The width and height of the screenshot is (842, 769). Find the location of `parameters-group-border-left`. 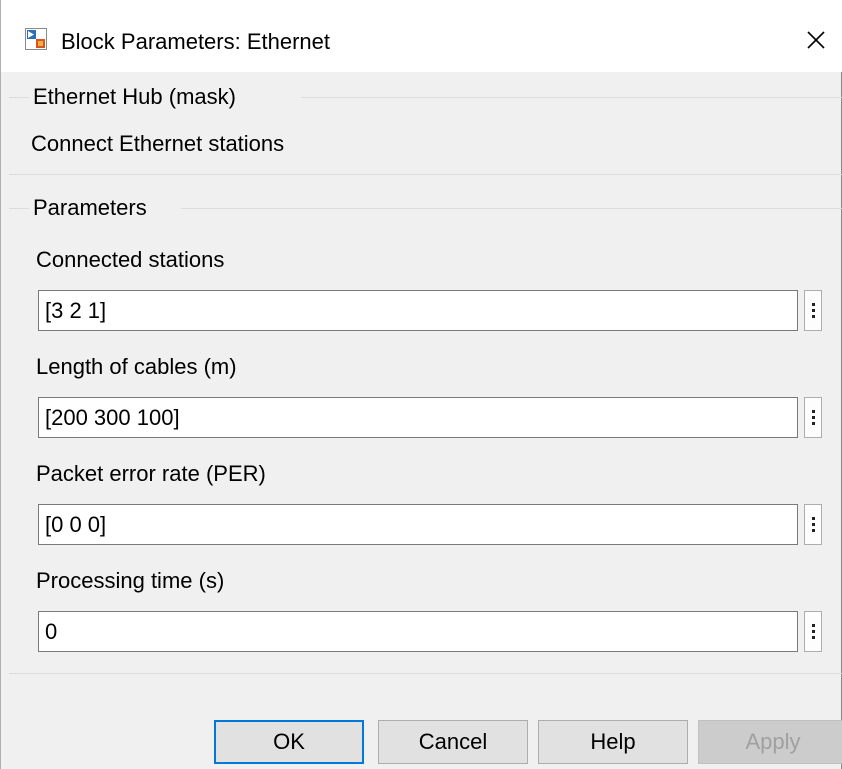

parameters-group-border-left is located at coordinates (19, 208).